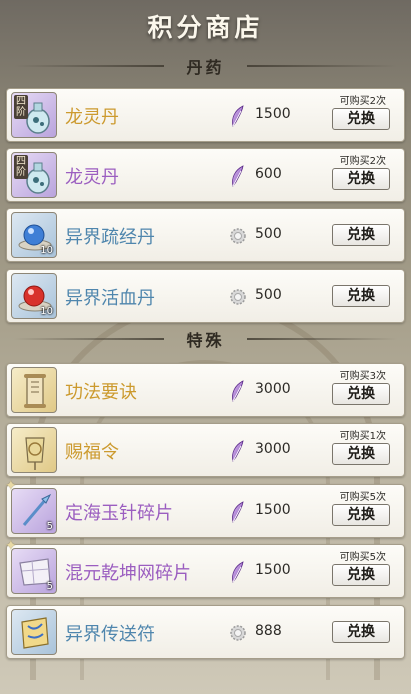 This screenshot has width=411, height=694. What do you see at coordinates (128, 573) in the screenshot?
I see `item-name: 混元乾坤网碎片` at bounding box center [128, 573].